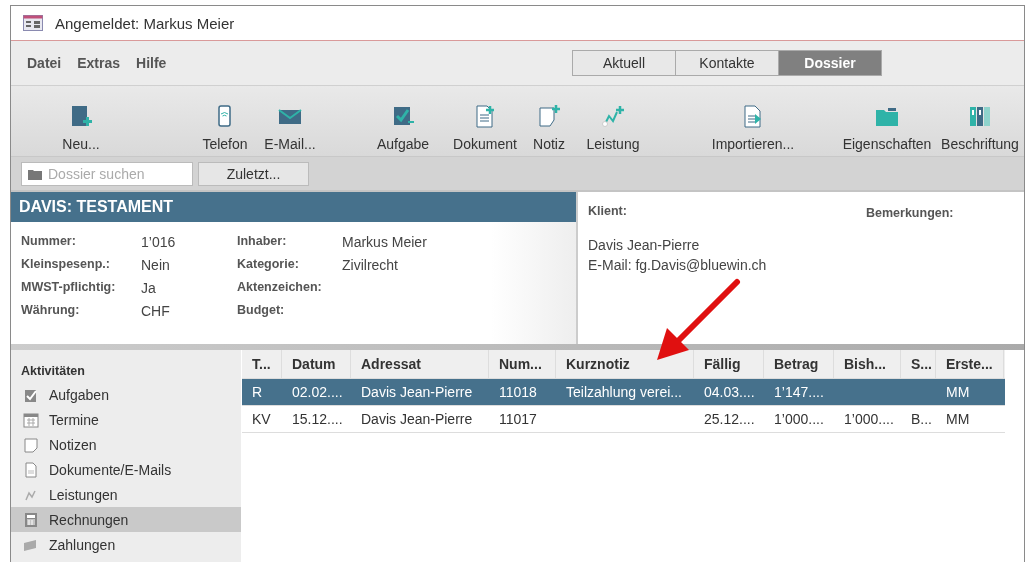 Image resolution: width=1035 pixels, height=562 pixels. Describe the element at coordinates (156, 265) in the screenshot. I see `field-value: Nein` at that location.